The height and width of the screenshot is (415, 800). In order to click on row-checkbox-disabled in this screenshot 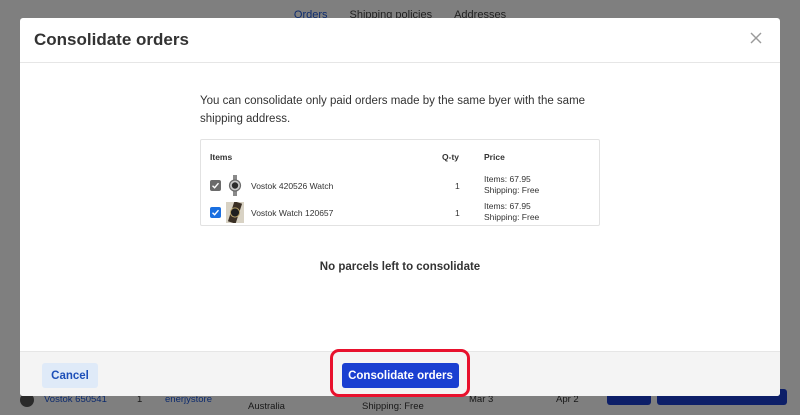, I will do `click(215, 185)`.